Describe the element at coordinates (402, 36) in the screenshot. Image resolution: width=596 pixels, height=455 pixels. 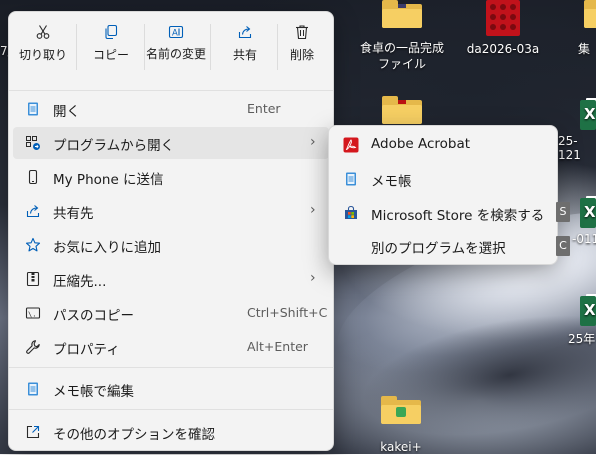
I see `desktop-icon-folder: 食卓の一品完成 ファイル` at that location.